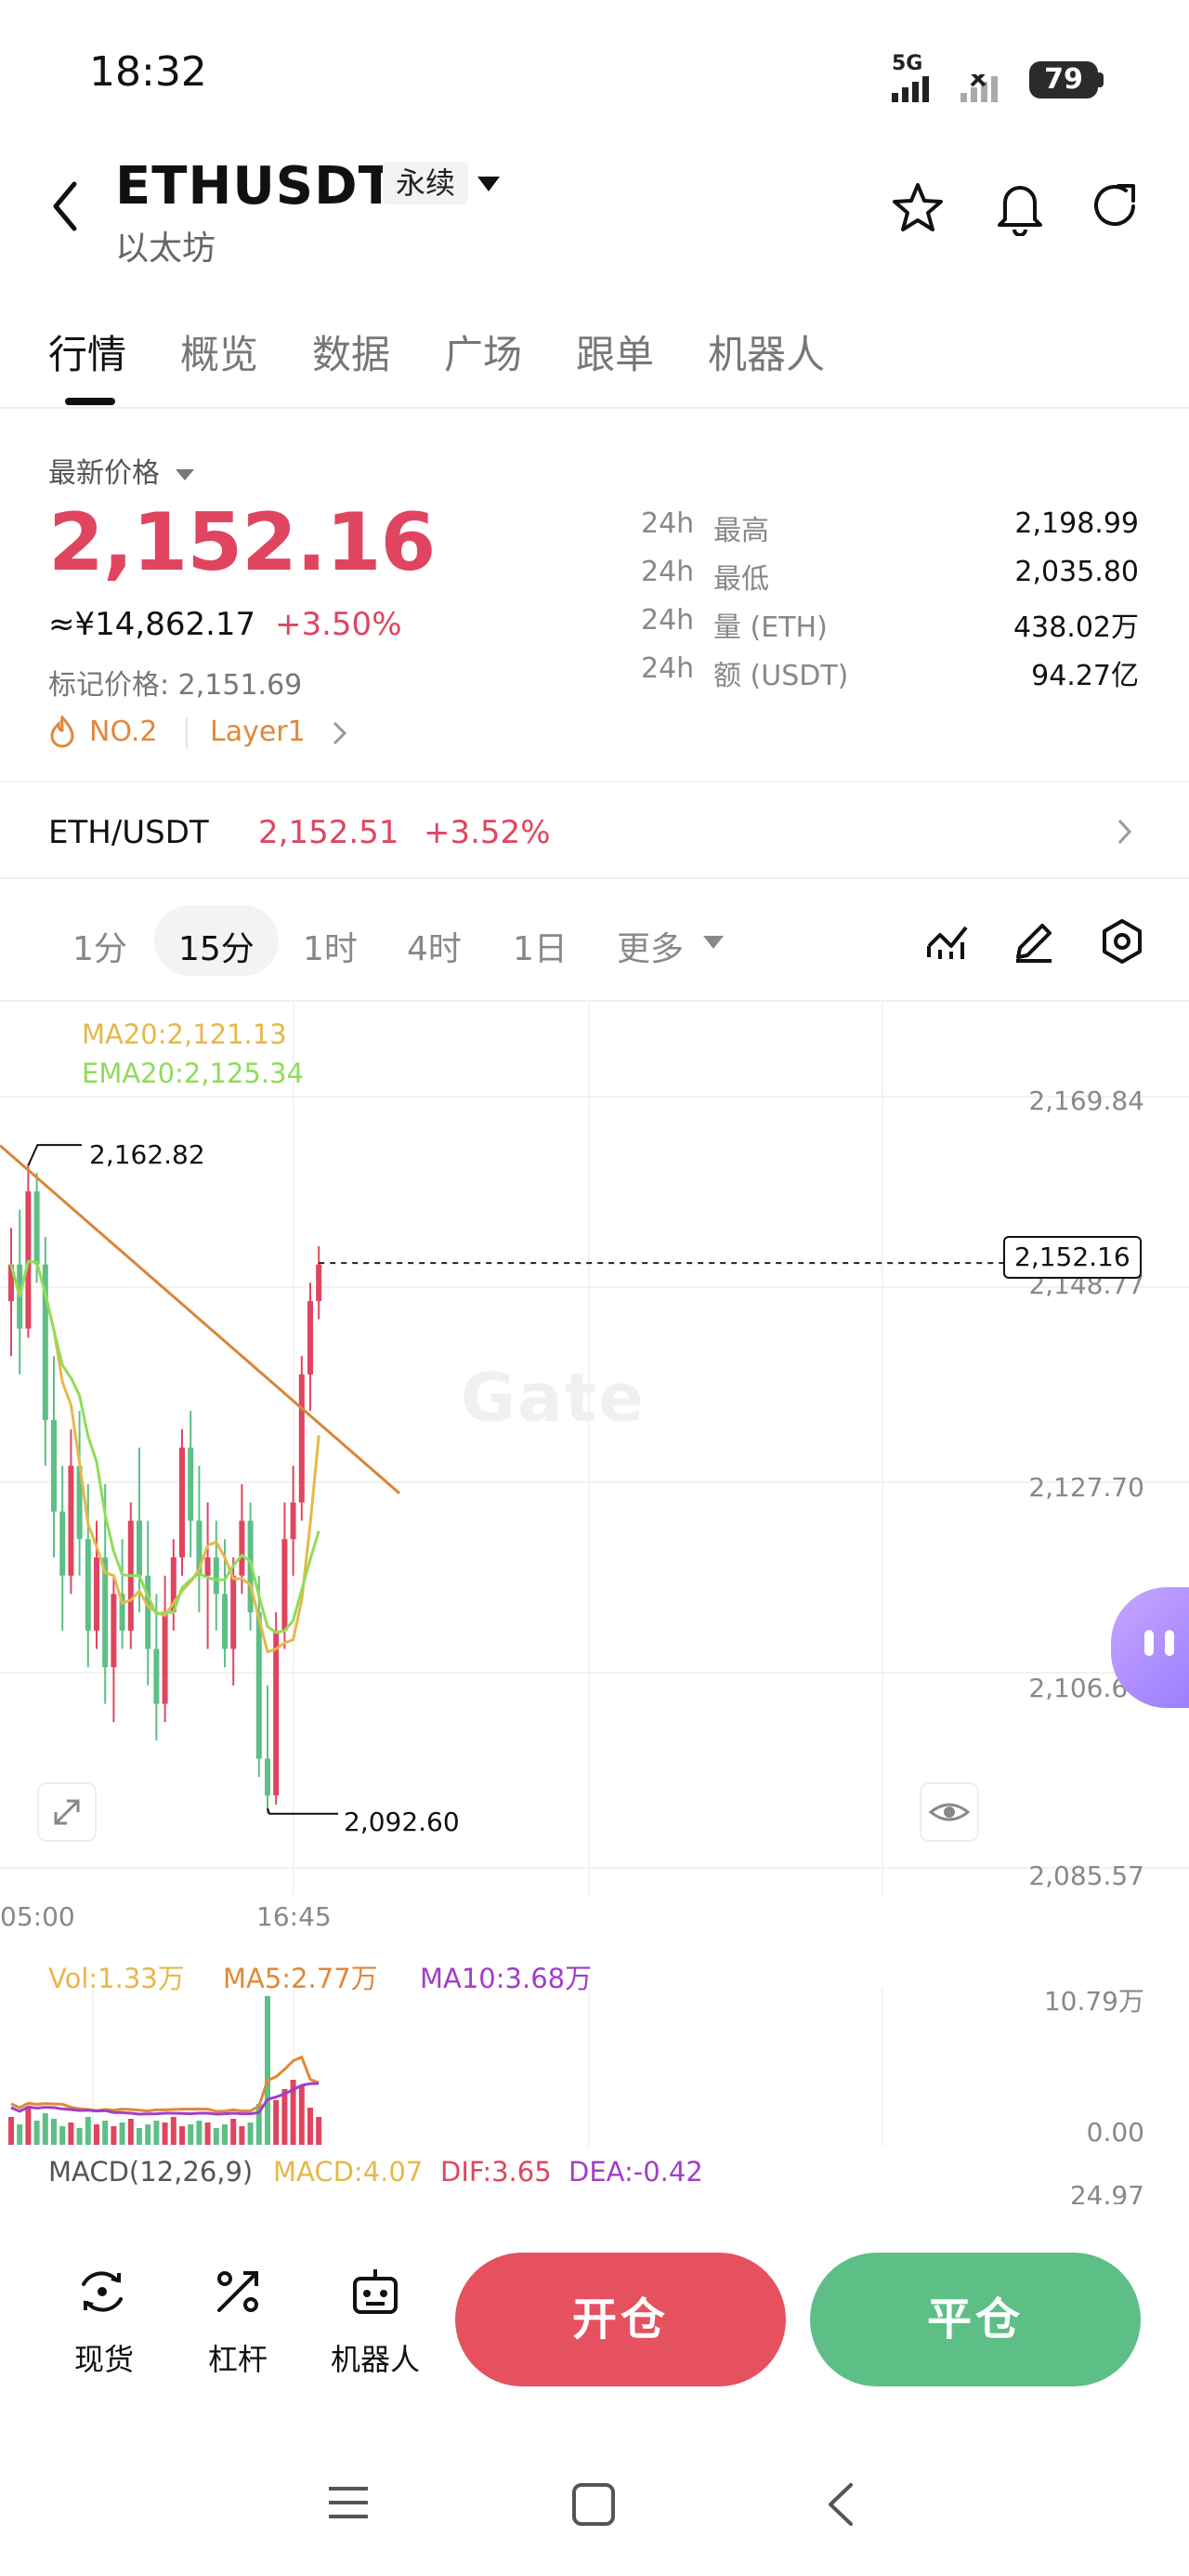  Describe the element at coordinates (615, 351) in the screenshot. I see `tab-copy-trade: 跟单` at that location.